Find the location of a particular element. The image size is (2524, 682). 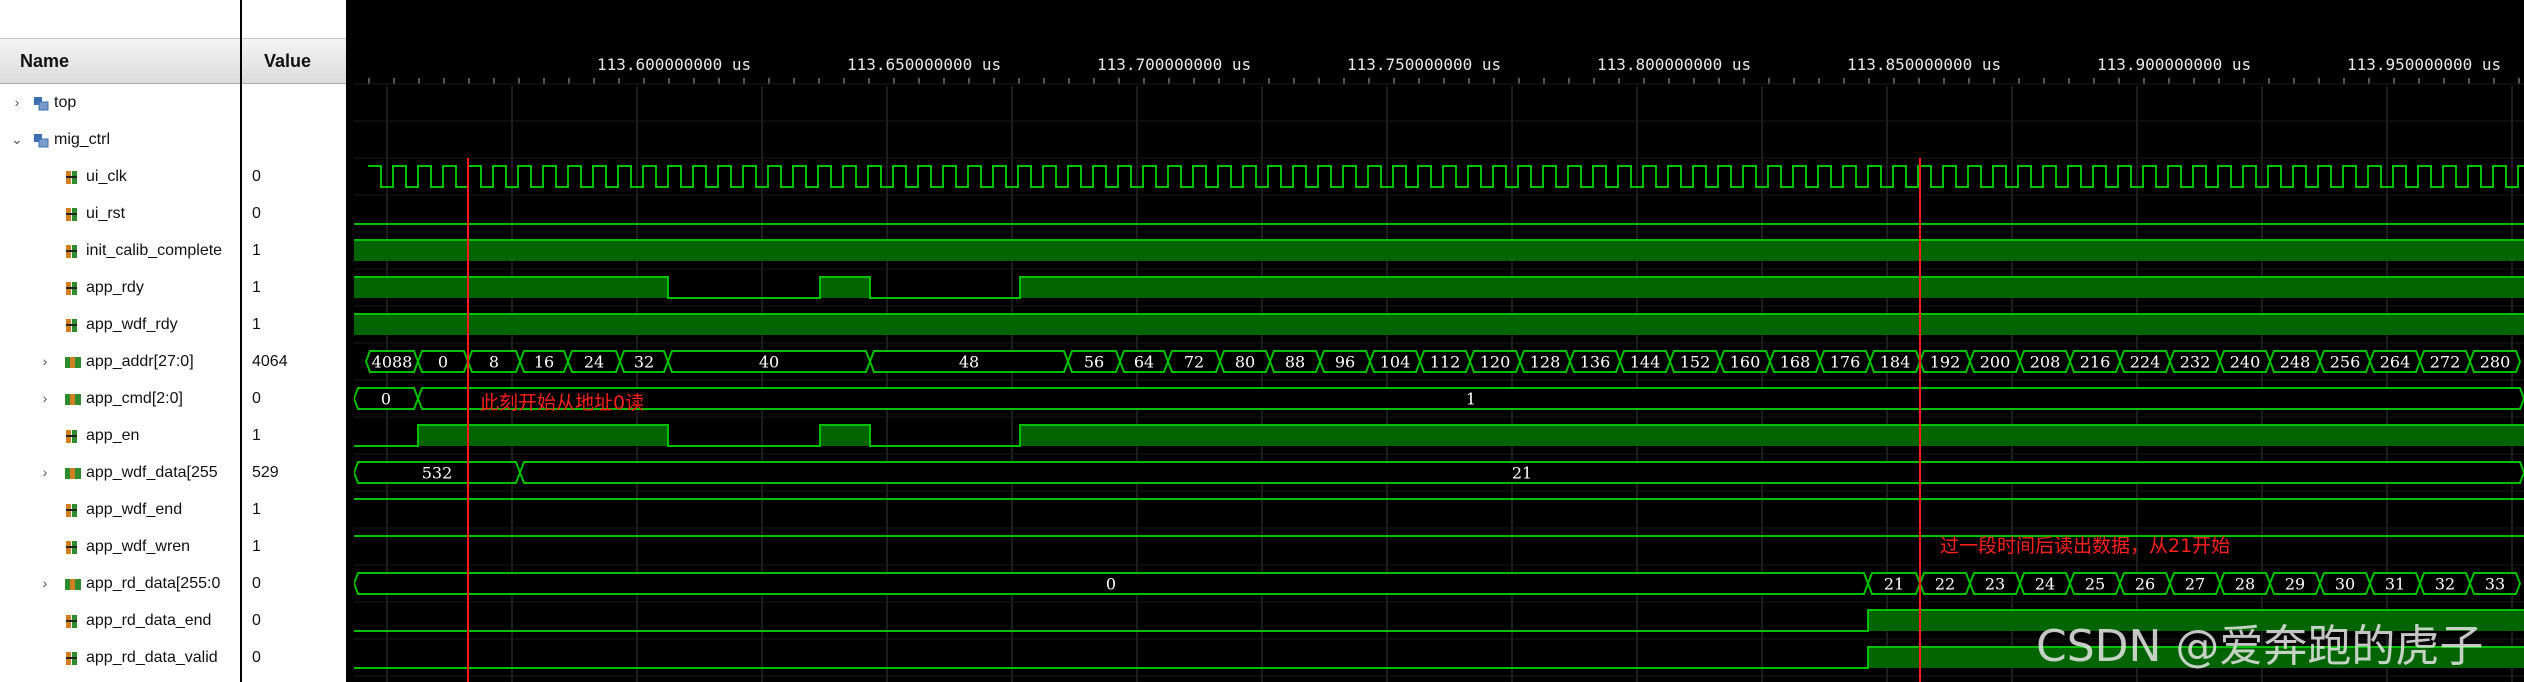

ruler-label: 113.850000000 us is located at coordinates (1924, 64).